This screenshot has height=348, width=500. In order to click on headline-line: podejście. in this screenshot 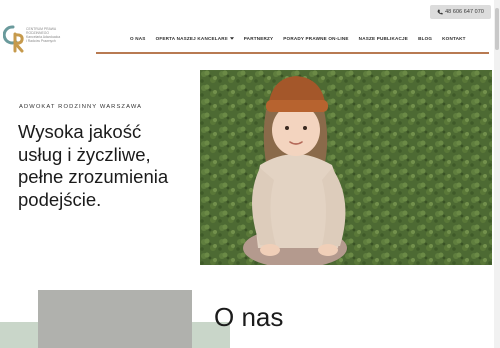, I will do `click(60, 199)`.